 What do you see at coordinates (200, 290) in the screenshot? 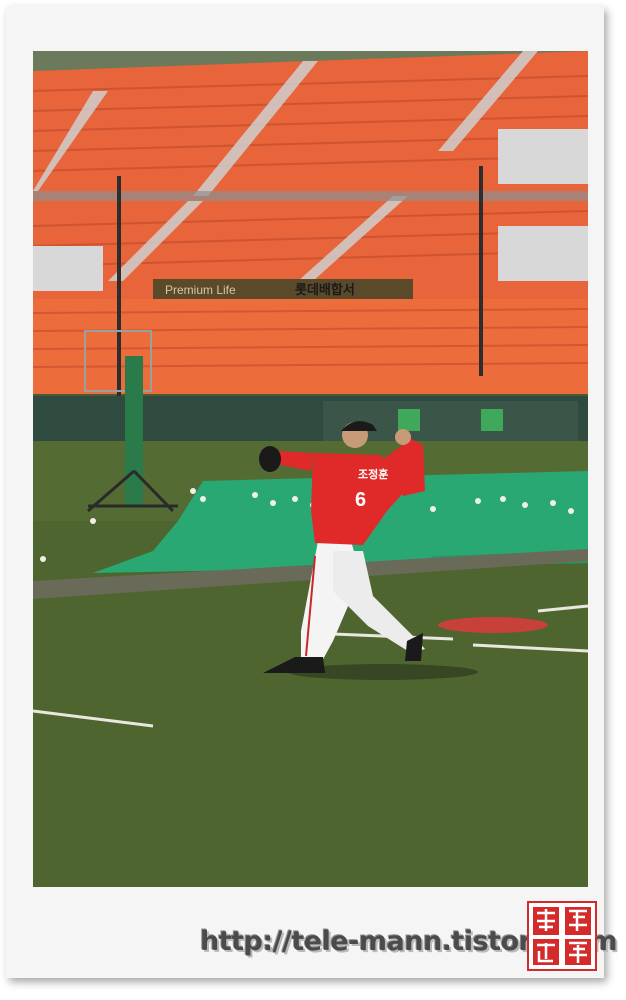
I see `banner-left-text: Premium Life` at bounding box center [200, 290].